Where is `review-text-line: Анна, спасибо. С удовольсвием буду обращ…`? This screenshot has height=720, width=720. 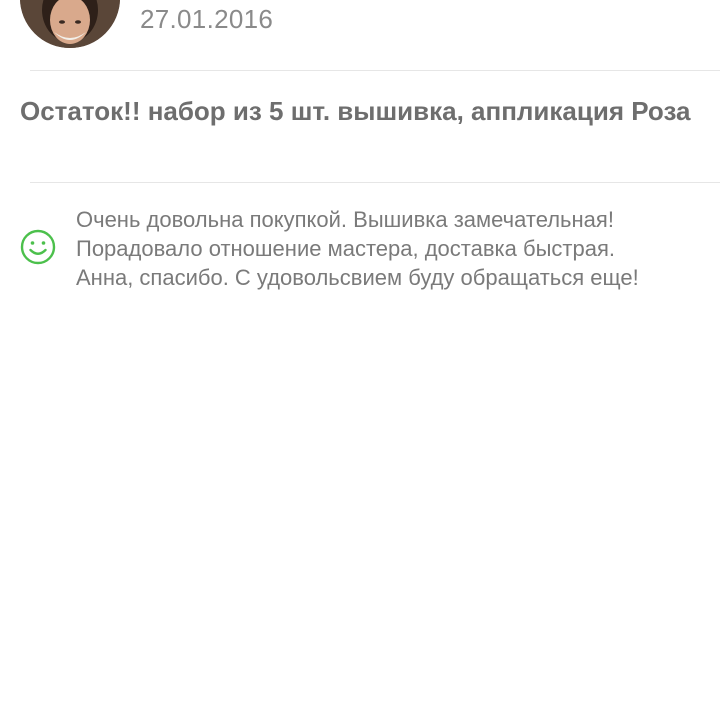 review-text-line: Анна, спасибо. С удовольсвием буду обращ… is located at coordinates (357, 277).